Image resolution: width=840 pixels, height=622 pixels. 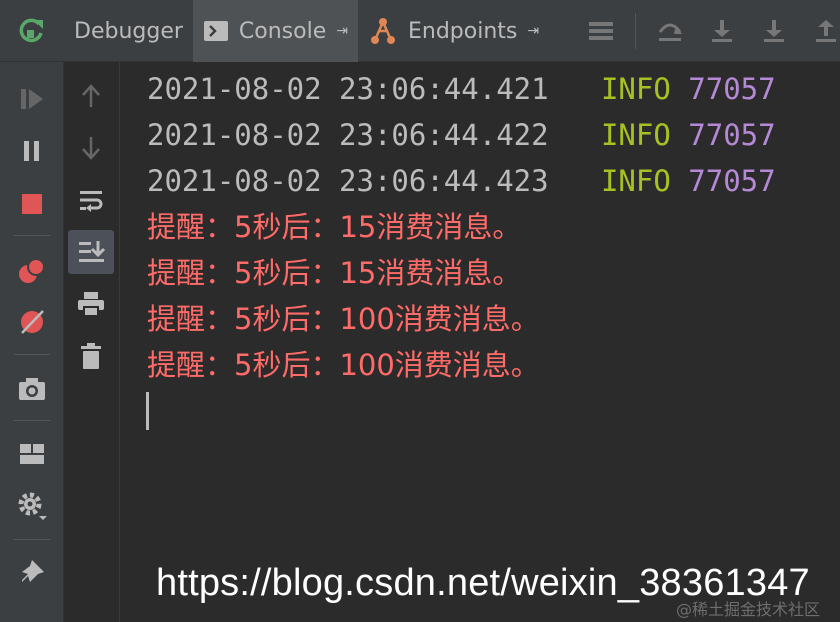 I want to click on scroll-to-end-button, so click(x=91, y=252).